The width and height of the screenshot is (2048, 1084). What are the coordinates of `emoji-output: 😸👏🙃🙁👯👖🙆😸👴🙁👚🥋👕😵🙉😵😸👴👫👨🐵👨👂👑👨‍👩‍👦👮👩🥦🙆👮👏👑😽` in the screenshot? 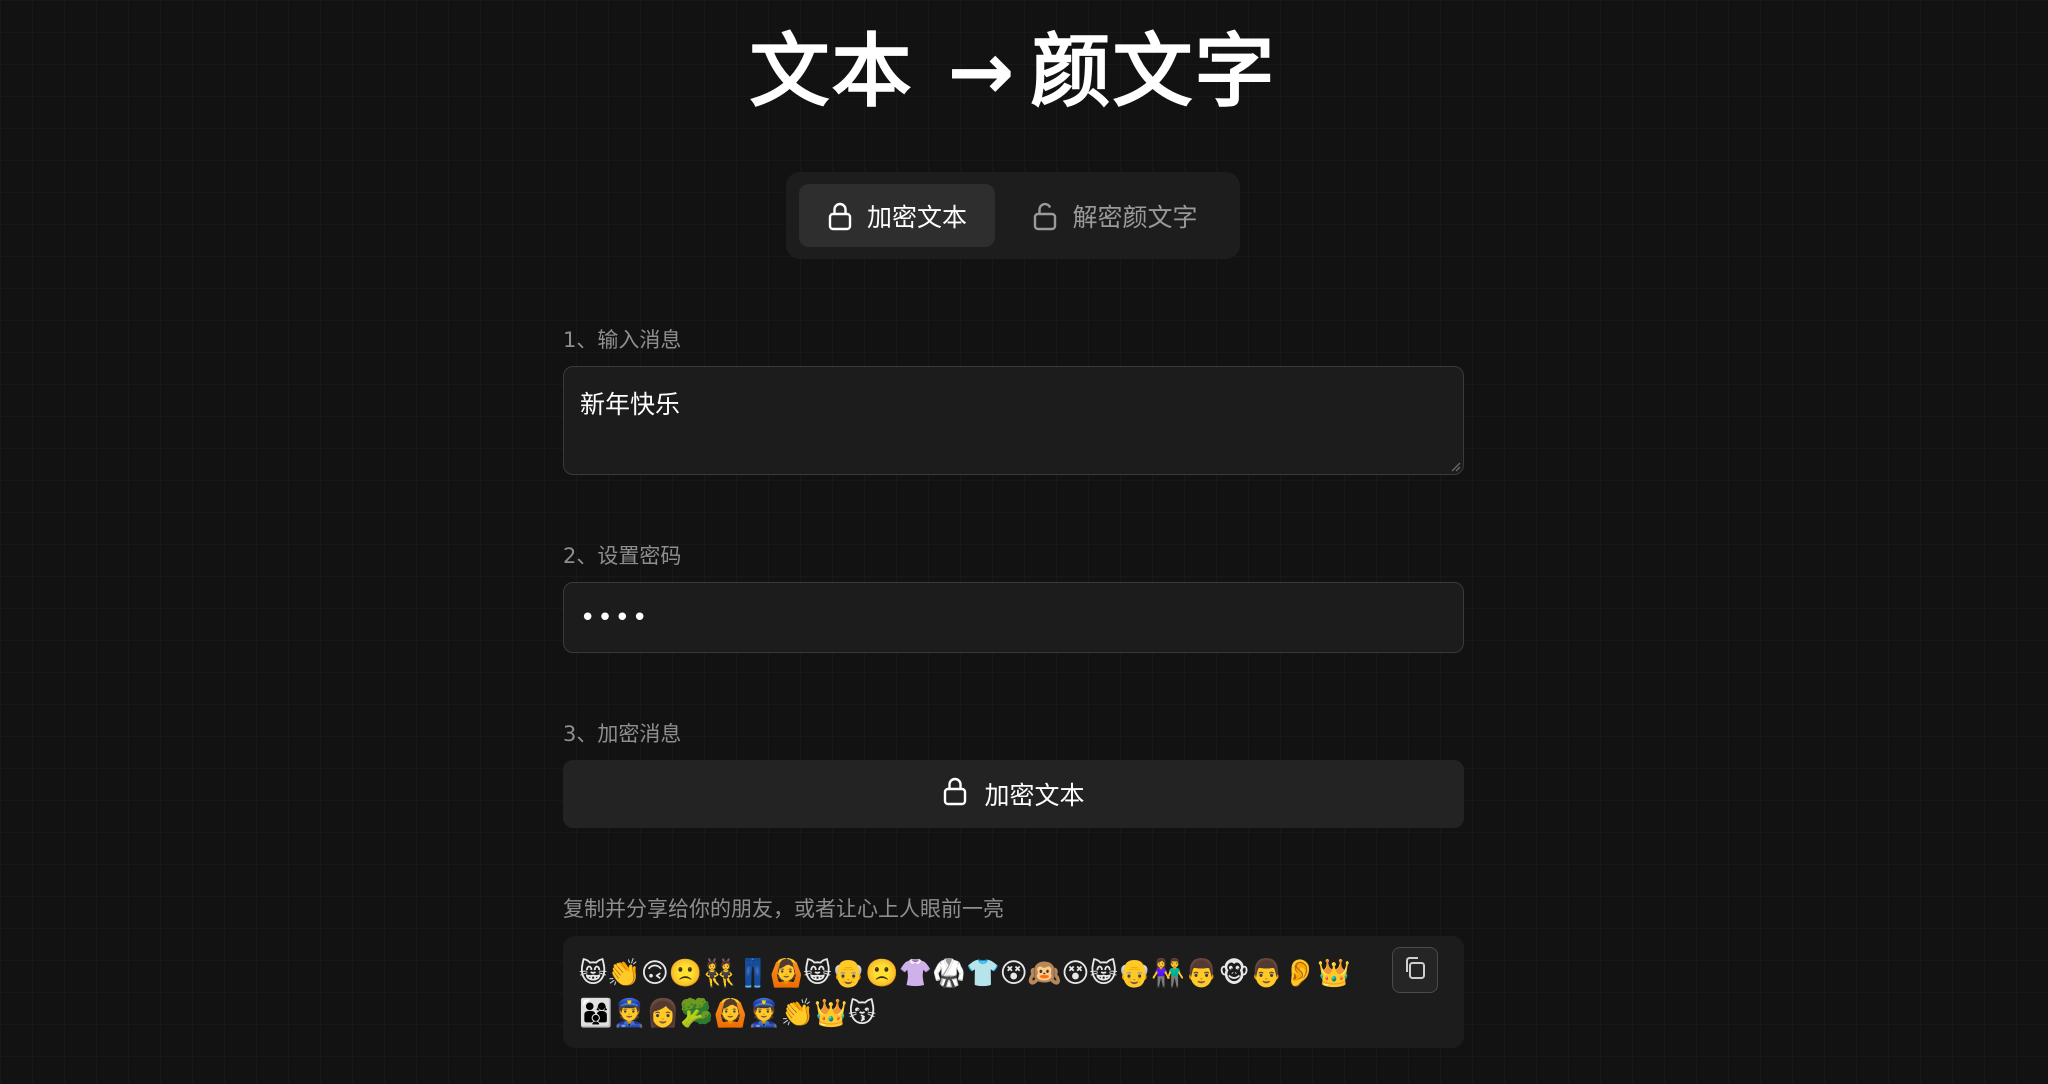 It's located at (1013, 992).